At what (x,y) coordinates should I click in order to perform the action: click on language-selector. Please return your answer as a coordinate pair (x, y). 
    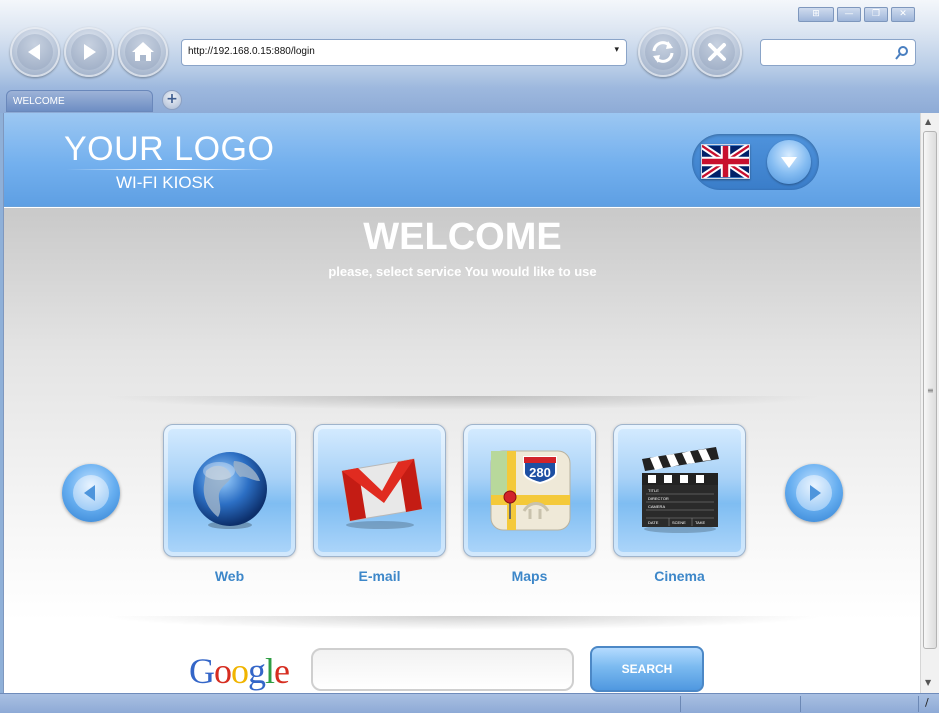
    Looking at the image, I should click on (755, 162).